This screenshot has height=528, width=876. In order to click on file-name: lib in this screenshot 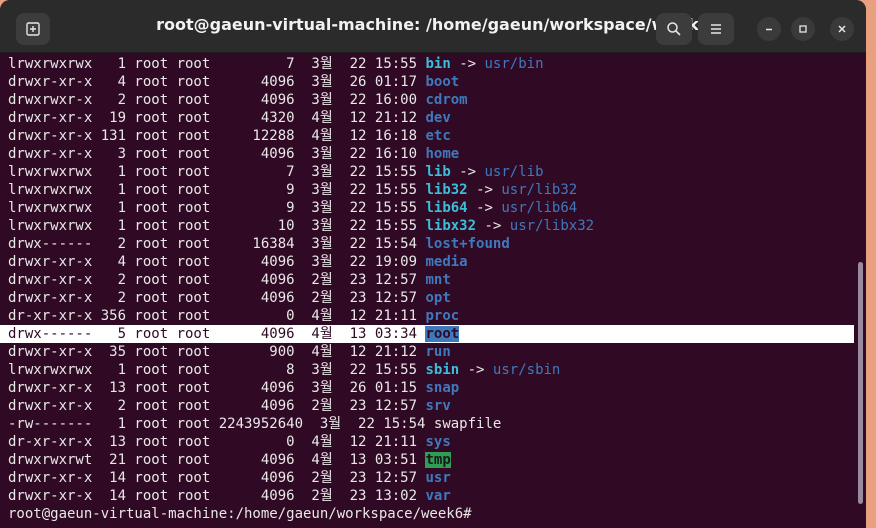, I will do `click(438, 172)`.